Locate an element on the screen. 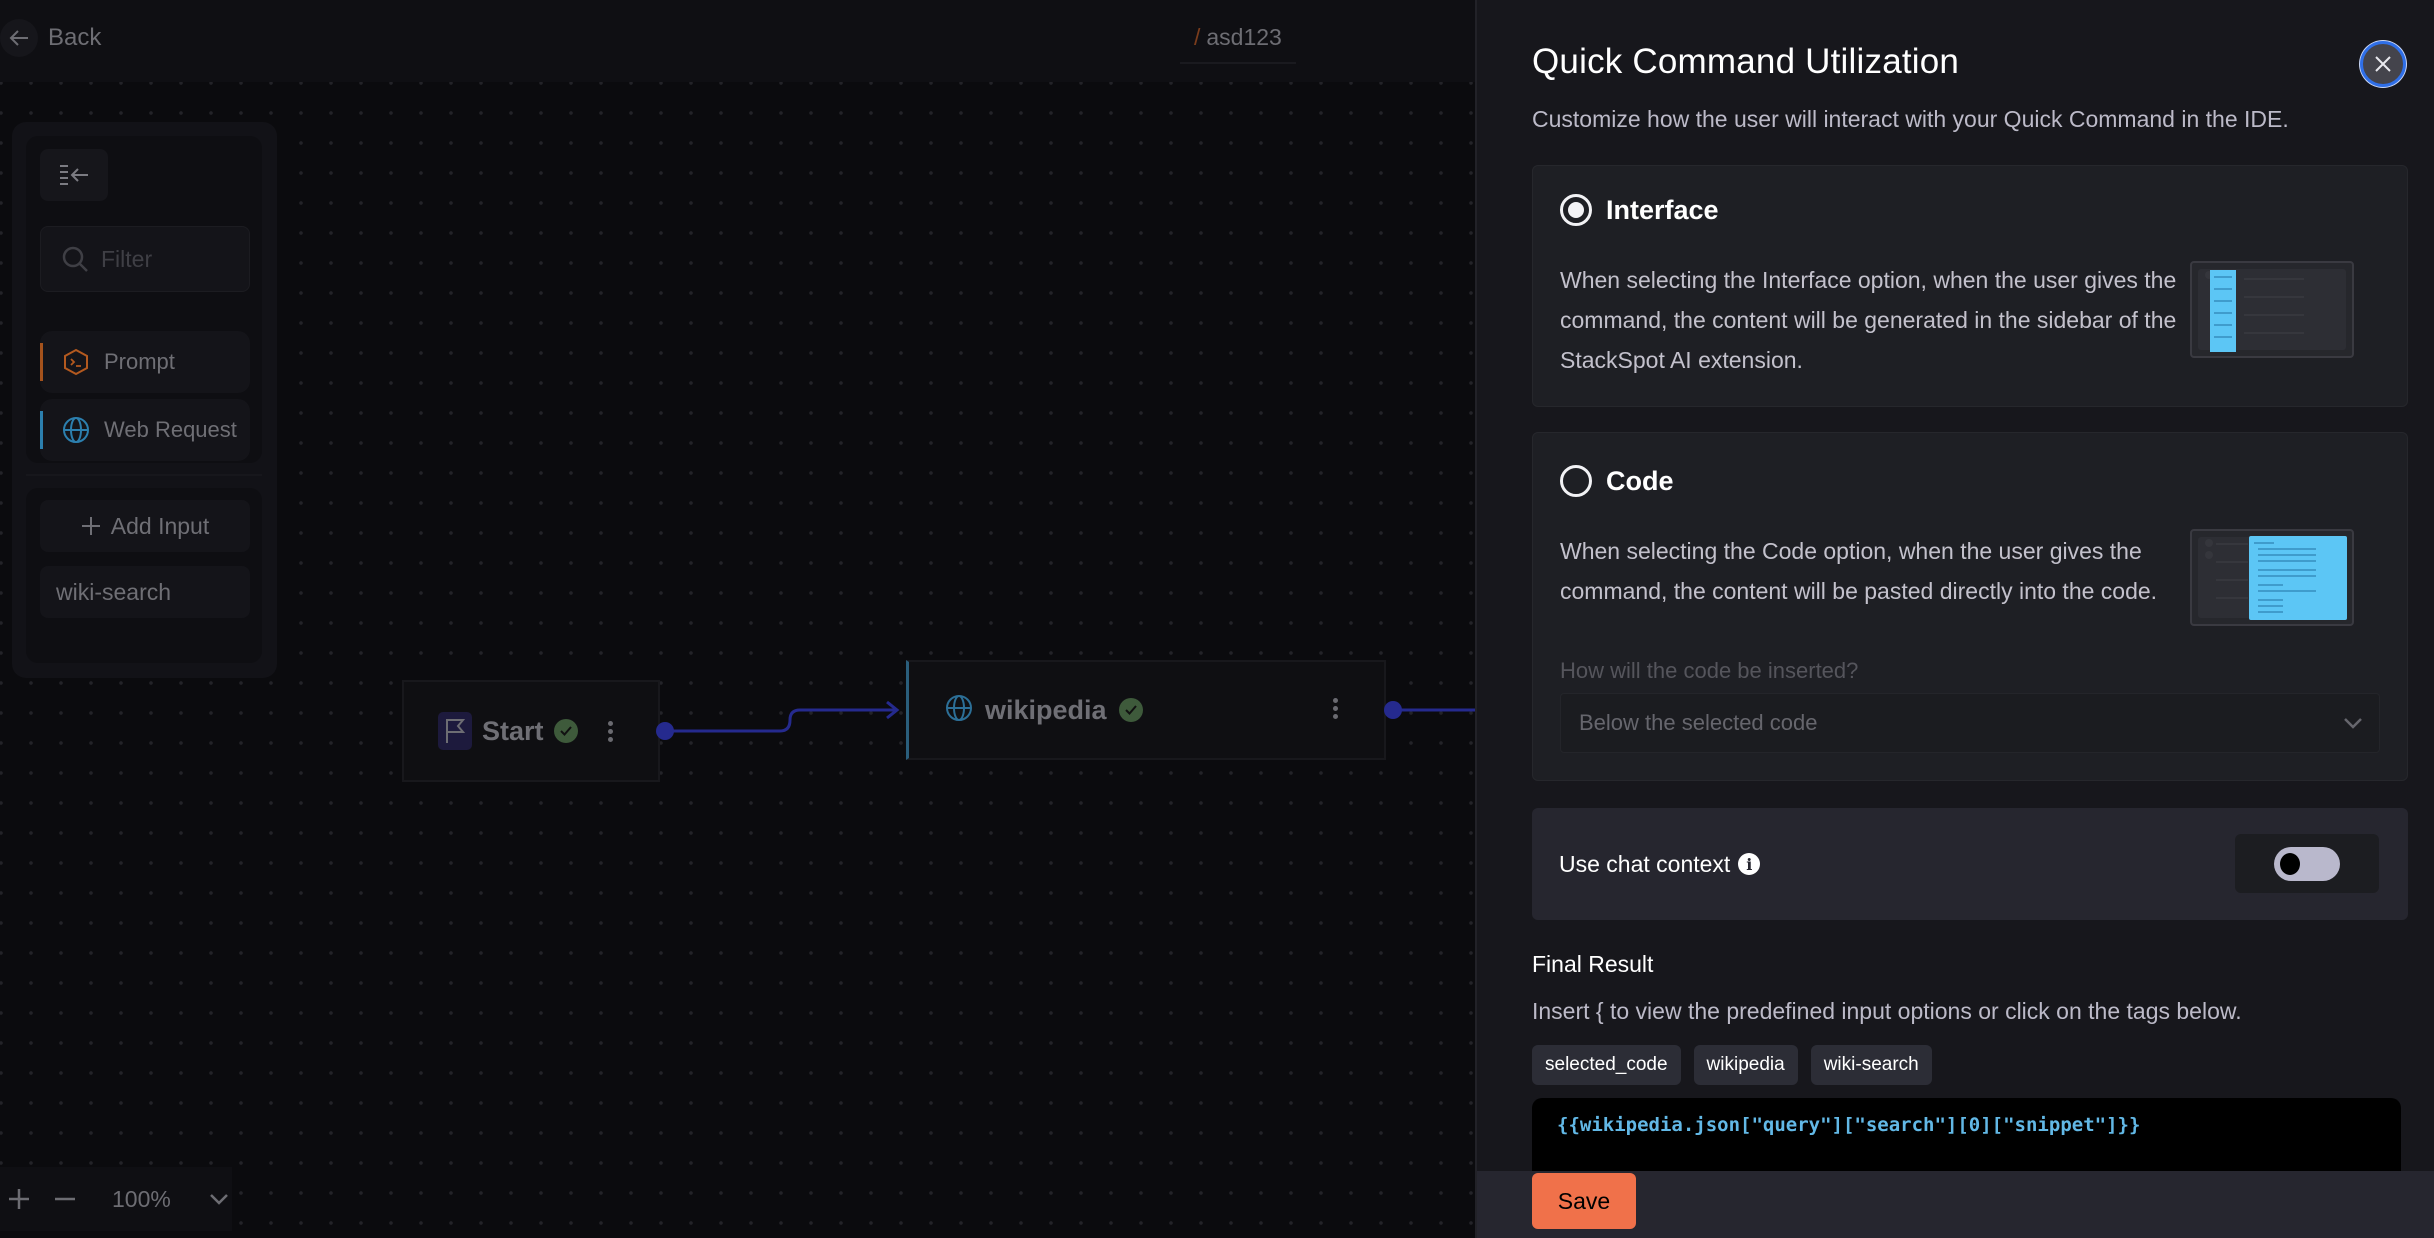  panel-title: Quick Command Utilization is located at coordinates (1746, 61).